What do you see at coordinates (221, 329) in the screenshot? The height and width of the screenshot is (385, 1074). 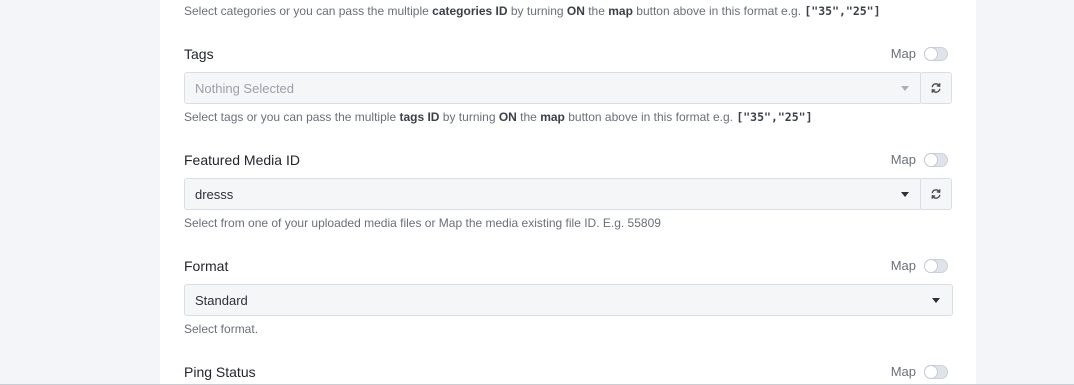 I see `format-help-text: Select format.` at bounding box center [221, 329].